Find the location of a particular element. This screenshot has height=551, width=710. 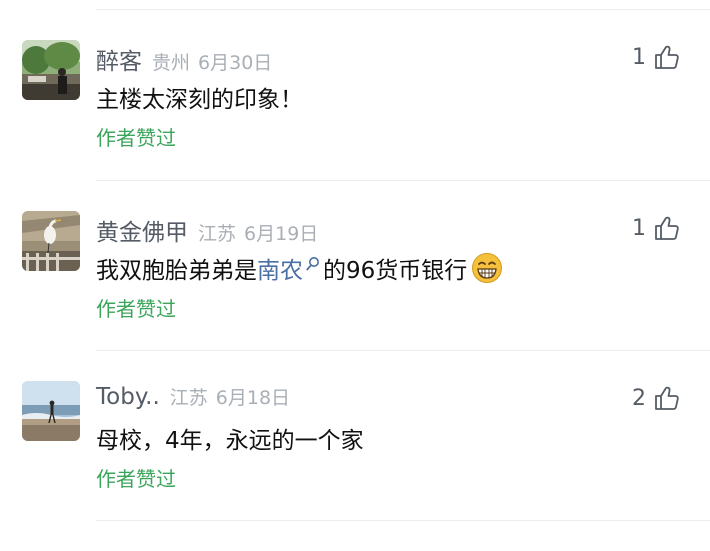

search-link: 南农 is located at coordinates (280, 268).